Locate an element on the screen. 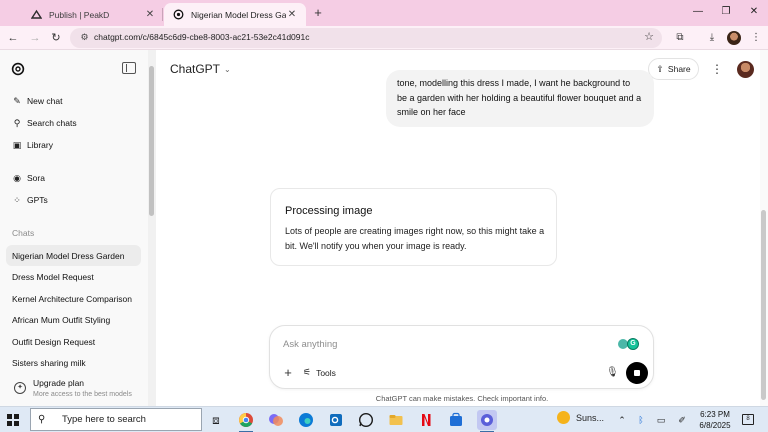 This screenshot has width=768, height=432. back-button: ← is located at coordinates (13, 38).